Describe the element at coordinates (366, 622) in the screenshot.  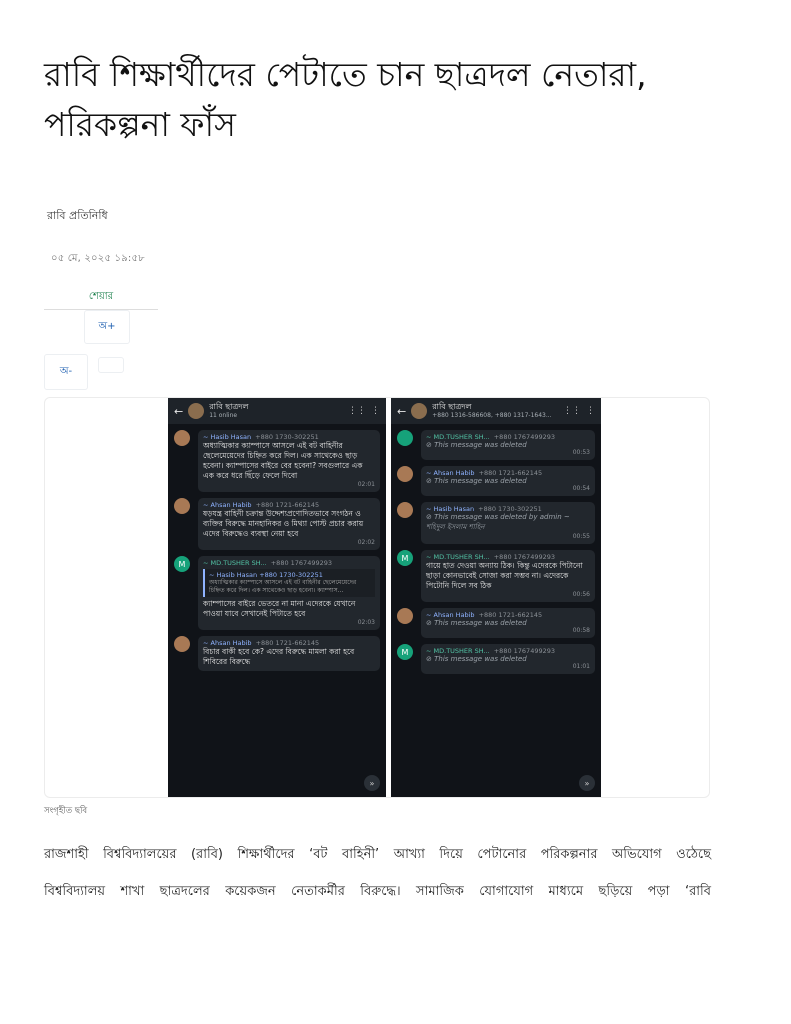
I see `message-time: 02:03` at that location.